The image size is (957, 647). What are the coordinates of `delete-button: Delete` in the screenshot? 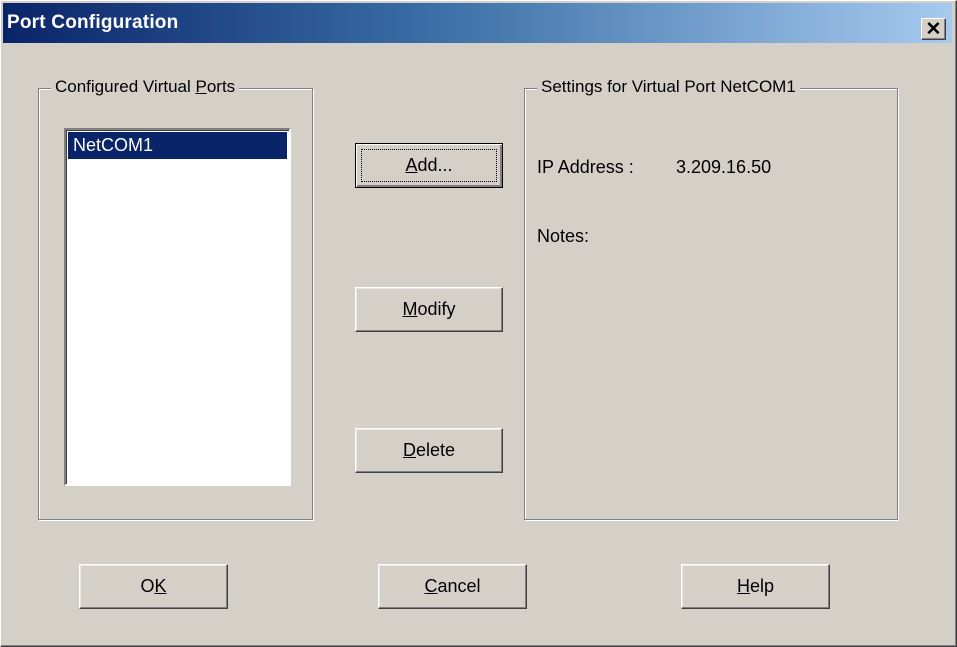 It's located at (429, 450).